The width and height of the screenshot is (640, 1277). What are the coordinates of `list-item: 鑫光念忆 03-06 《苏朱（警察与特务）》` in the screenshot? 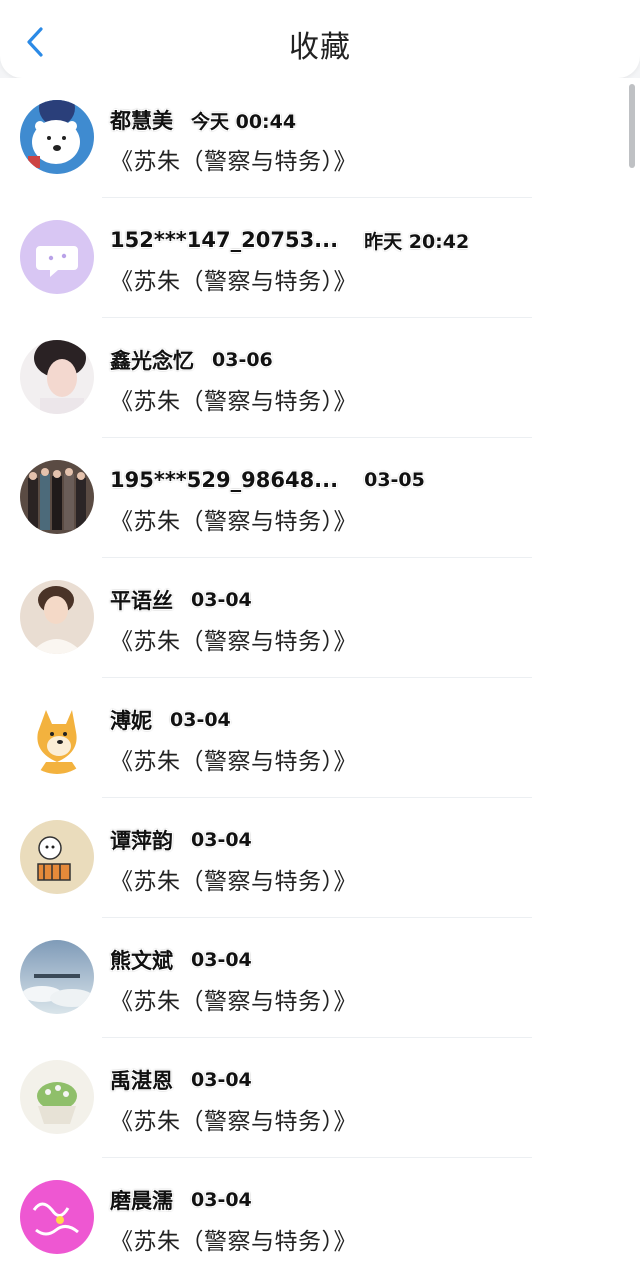 It's located at (320, 378).